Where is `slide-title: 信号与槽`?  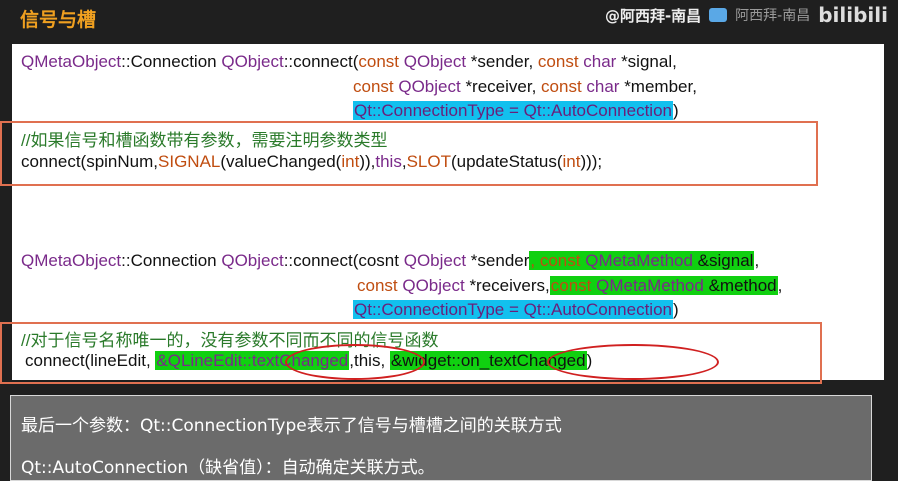 slide-title: 信号与槽 is located at coordinates (58, 20).